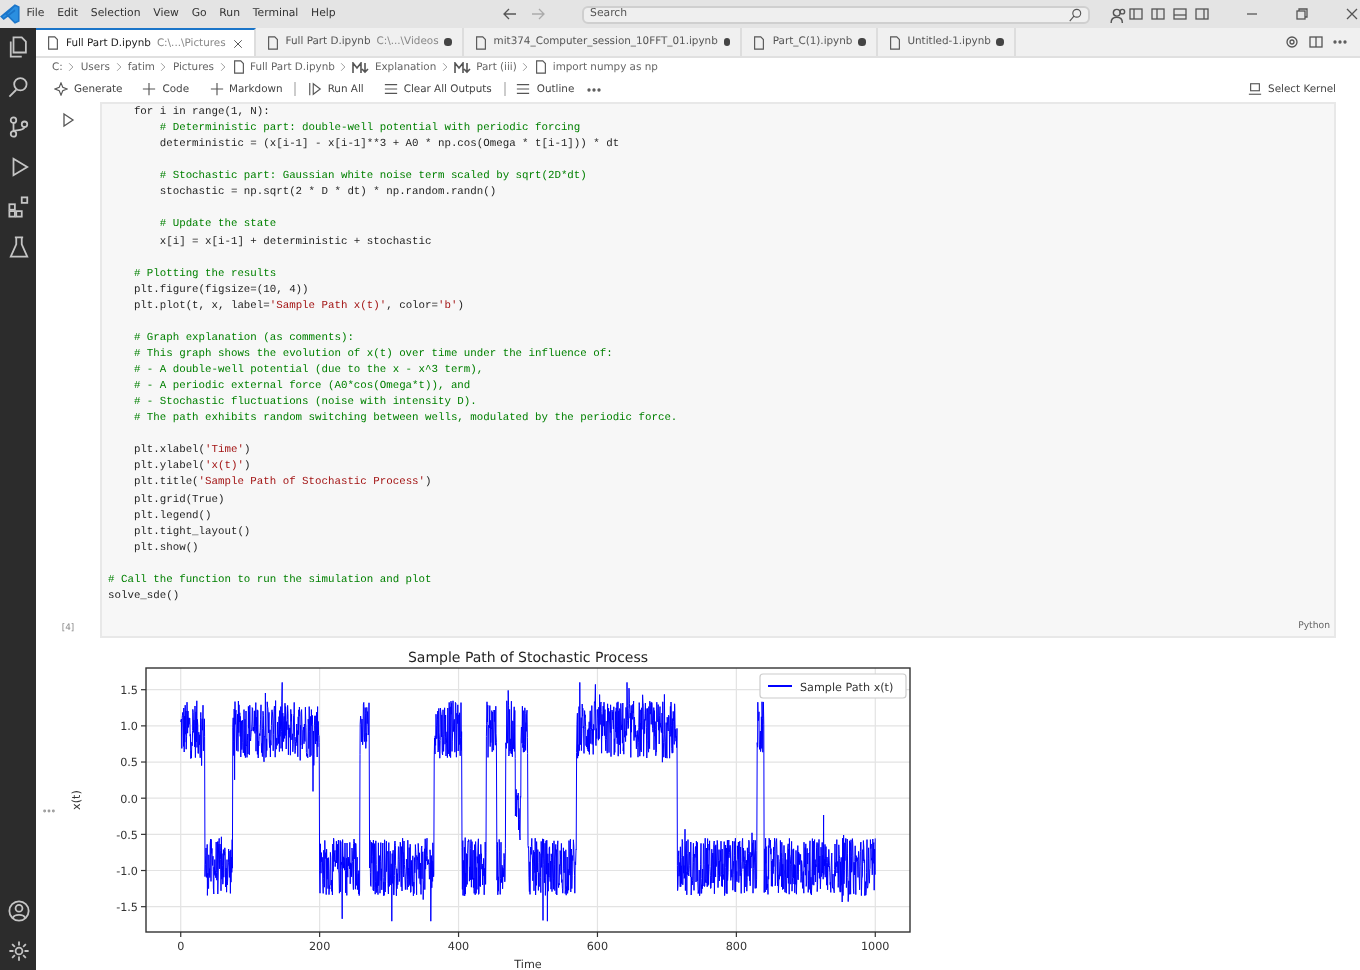 This screenshot has height=970, width=1360. I want to click on split-editor-icon, so click(1316, 42).